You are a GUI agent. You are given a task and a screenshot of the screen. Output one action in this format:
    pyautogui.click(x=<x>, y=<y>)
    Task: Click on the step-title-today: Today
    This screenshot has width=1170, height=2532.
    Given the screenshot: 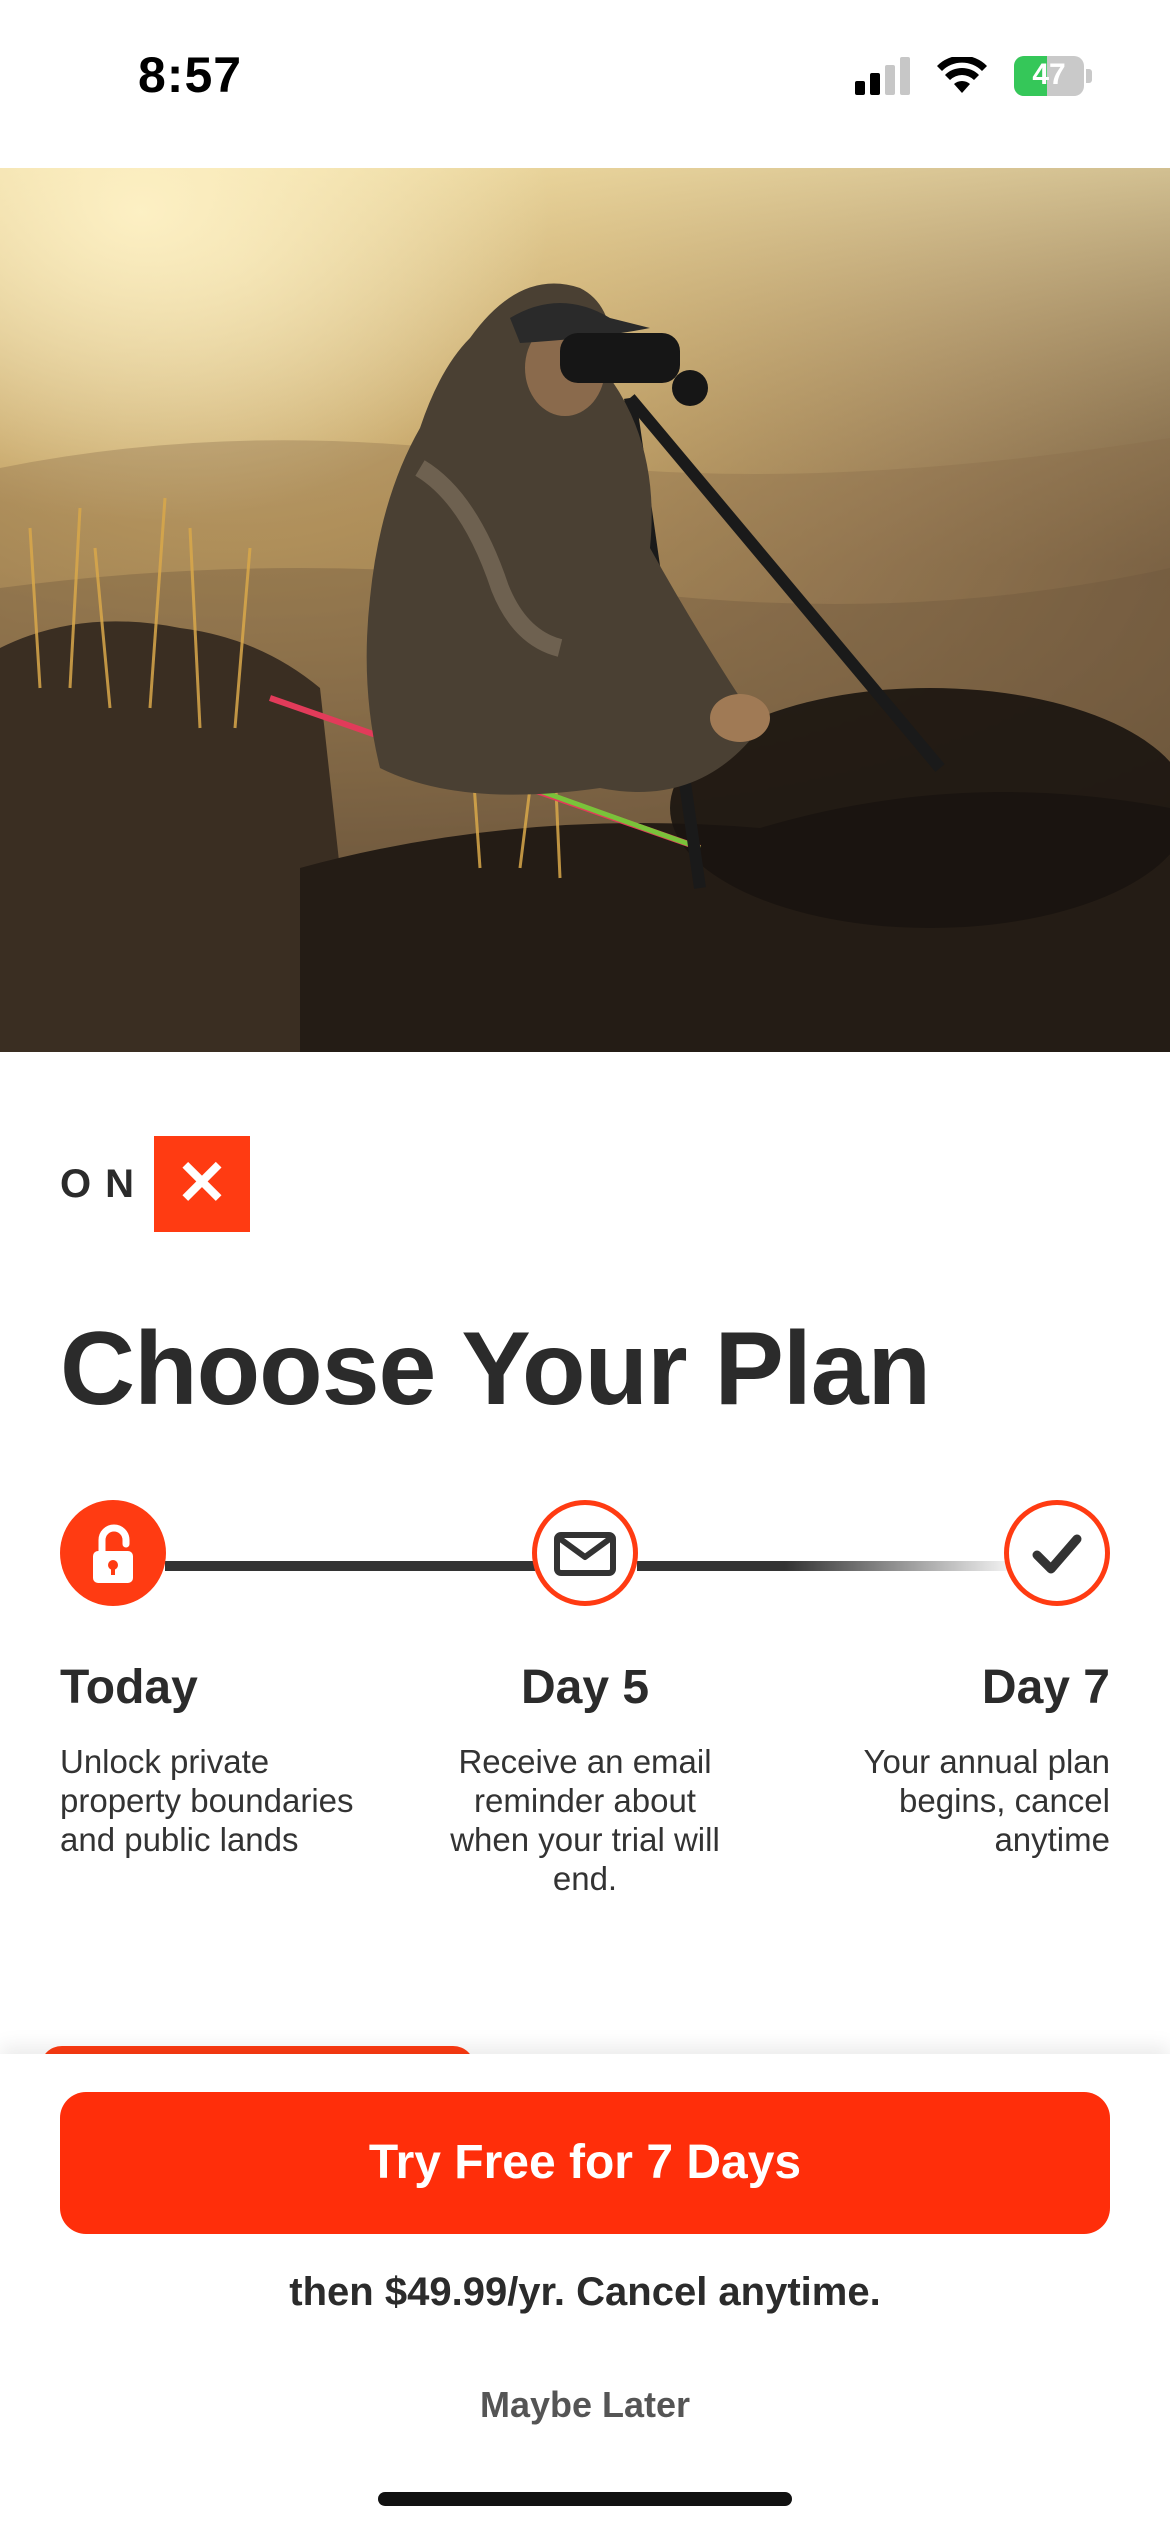 What is the action you would take?
    pyautogui.click(x=129, y=1687)
    